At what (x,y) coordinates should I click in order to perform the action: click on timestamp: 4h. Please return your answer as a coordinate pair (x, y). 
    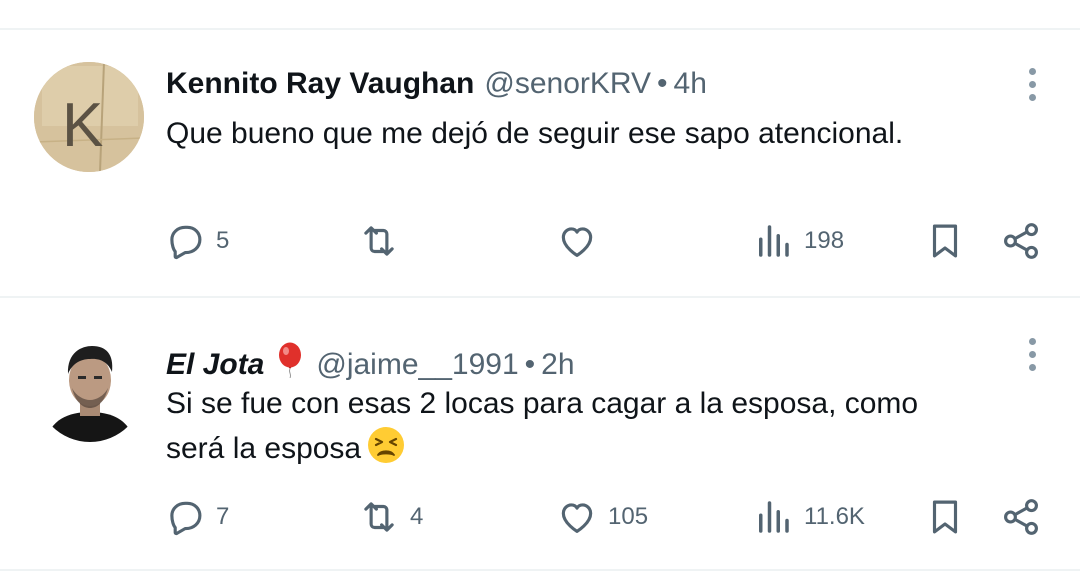
    Looking at the image, I should click on (690, 84).